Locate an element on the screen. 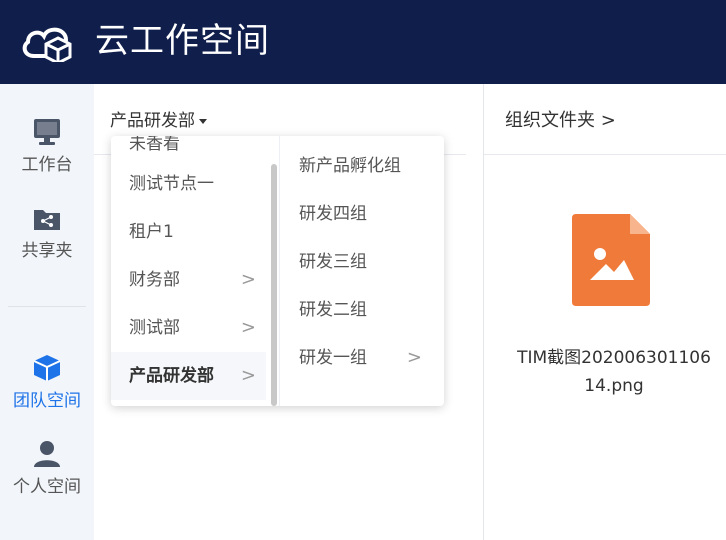 The width and height of the screenshot is (726, 540). sidebar-item-label: 工作台 is located at coordinates (47, 165).